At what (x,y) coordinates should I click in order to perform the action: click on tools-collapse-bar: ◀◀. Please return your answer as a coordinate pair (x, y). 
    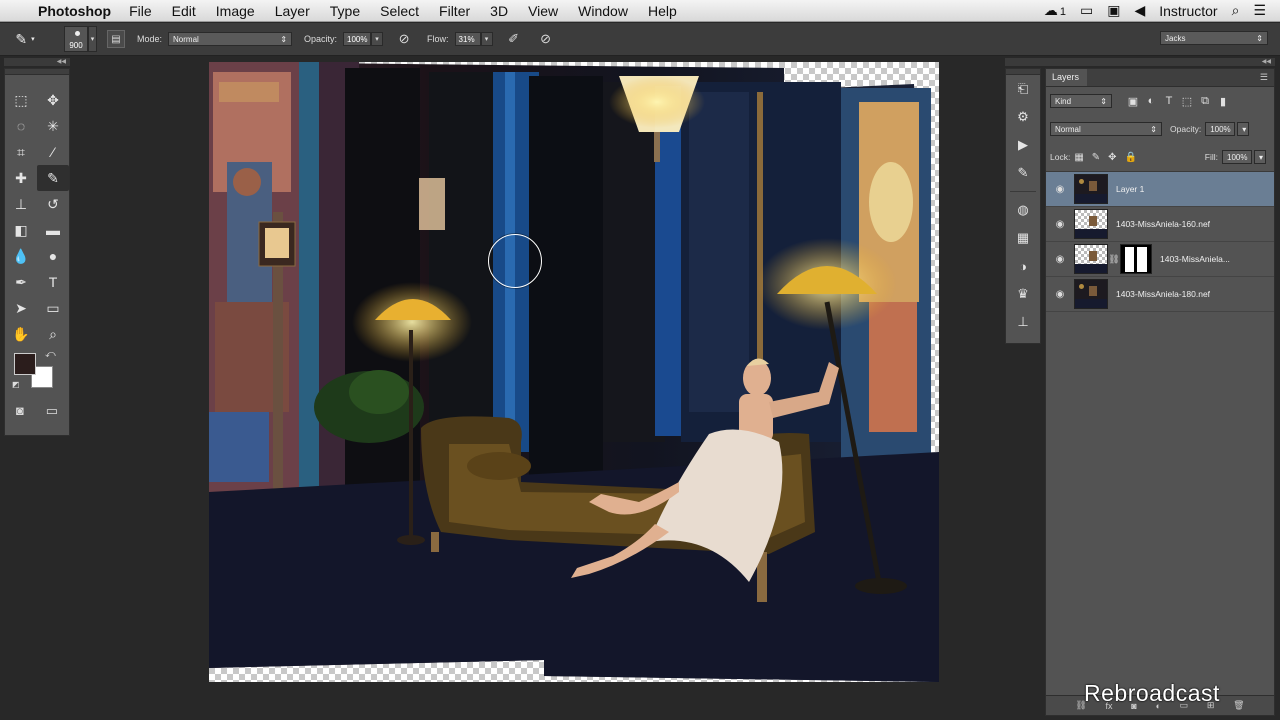
    Looking at the image, I should click on (37, 62).